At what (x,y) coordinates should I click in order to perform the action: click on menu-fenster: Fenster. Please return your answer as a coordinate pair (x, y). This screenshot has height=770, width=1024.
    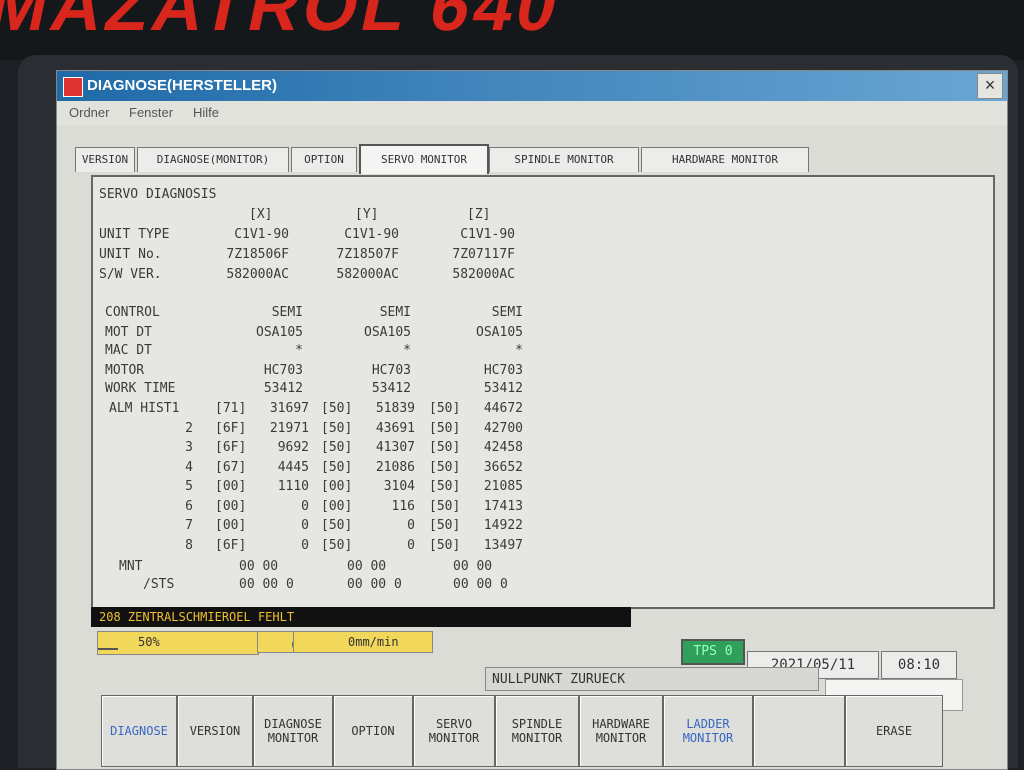
    Looking at the image, I should click on (151, 112).